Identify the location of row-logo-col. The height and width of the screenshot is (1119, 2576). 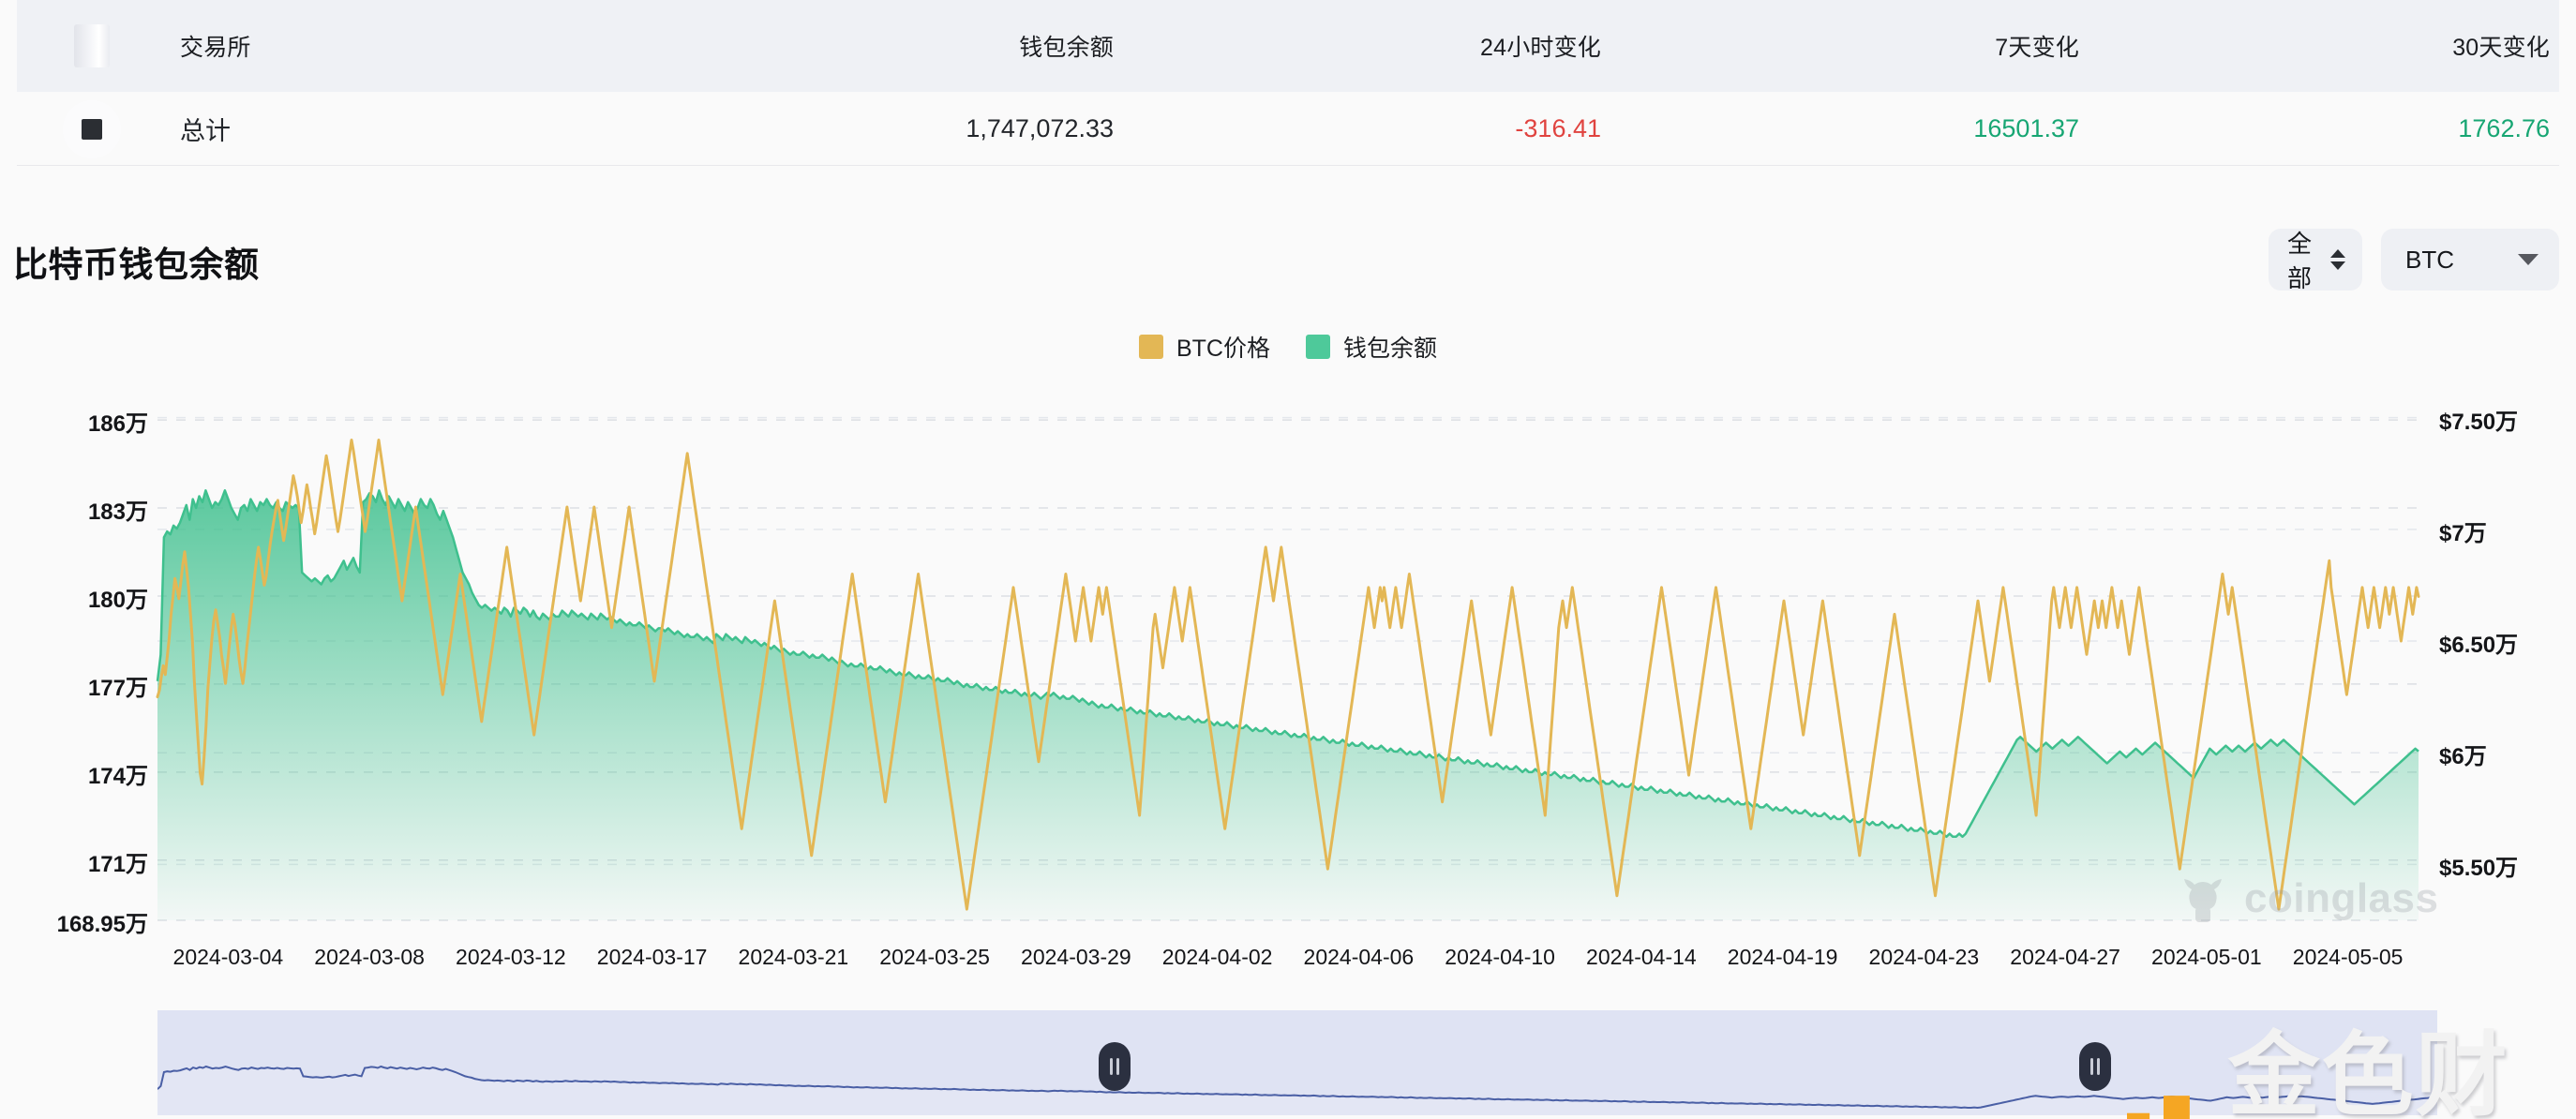
(92, 128).